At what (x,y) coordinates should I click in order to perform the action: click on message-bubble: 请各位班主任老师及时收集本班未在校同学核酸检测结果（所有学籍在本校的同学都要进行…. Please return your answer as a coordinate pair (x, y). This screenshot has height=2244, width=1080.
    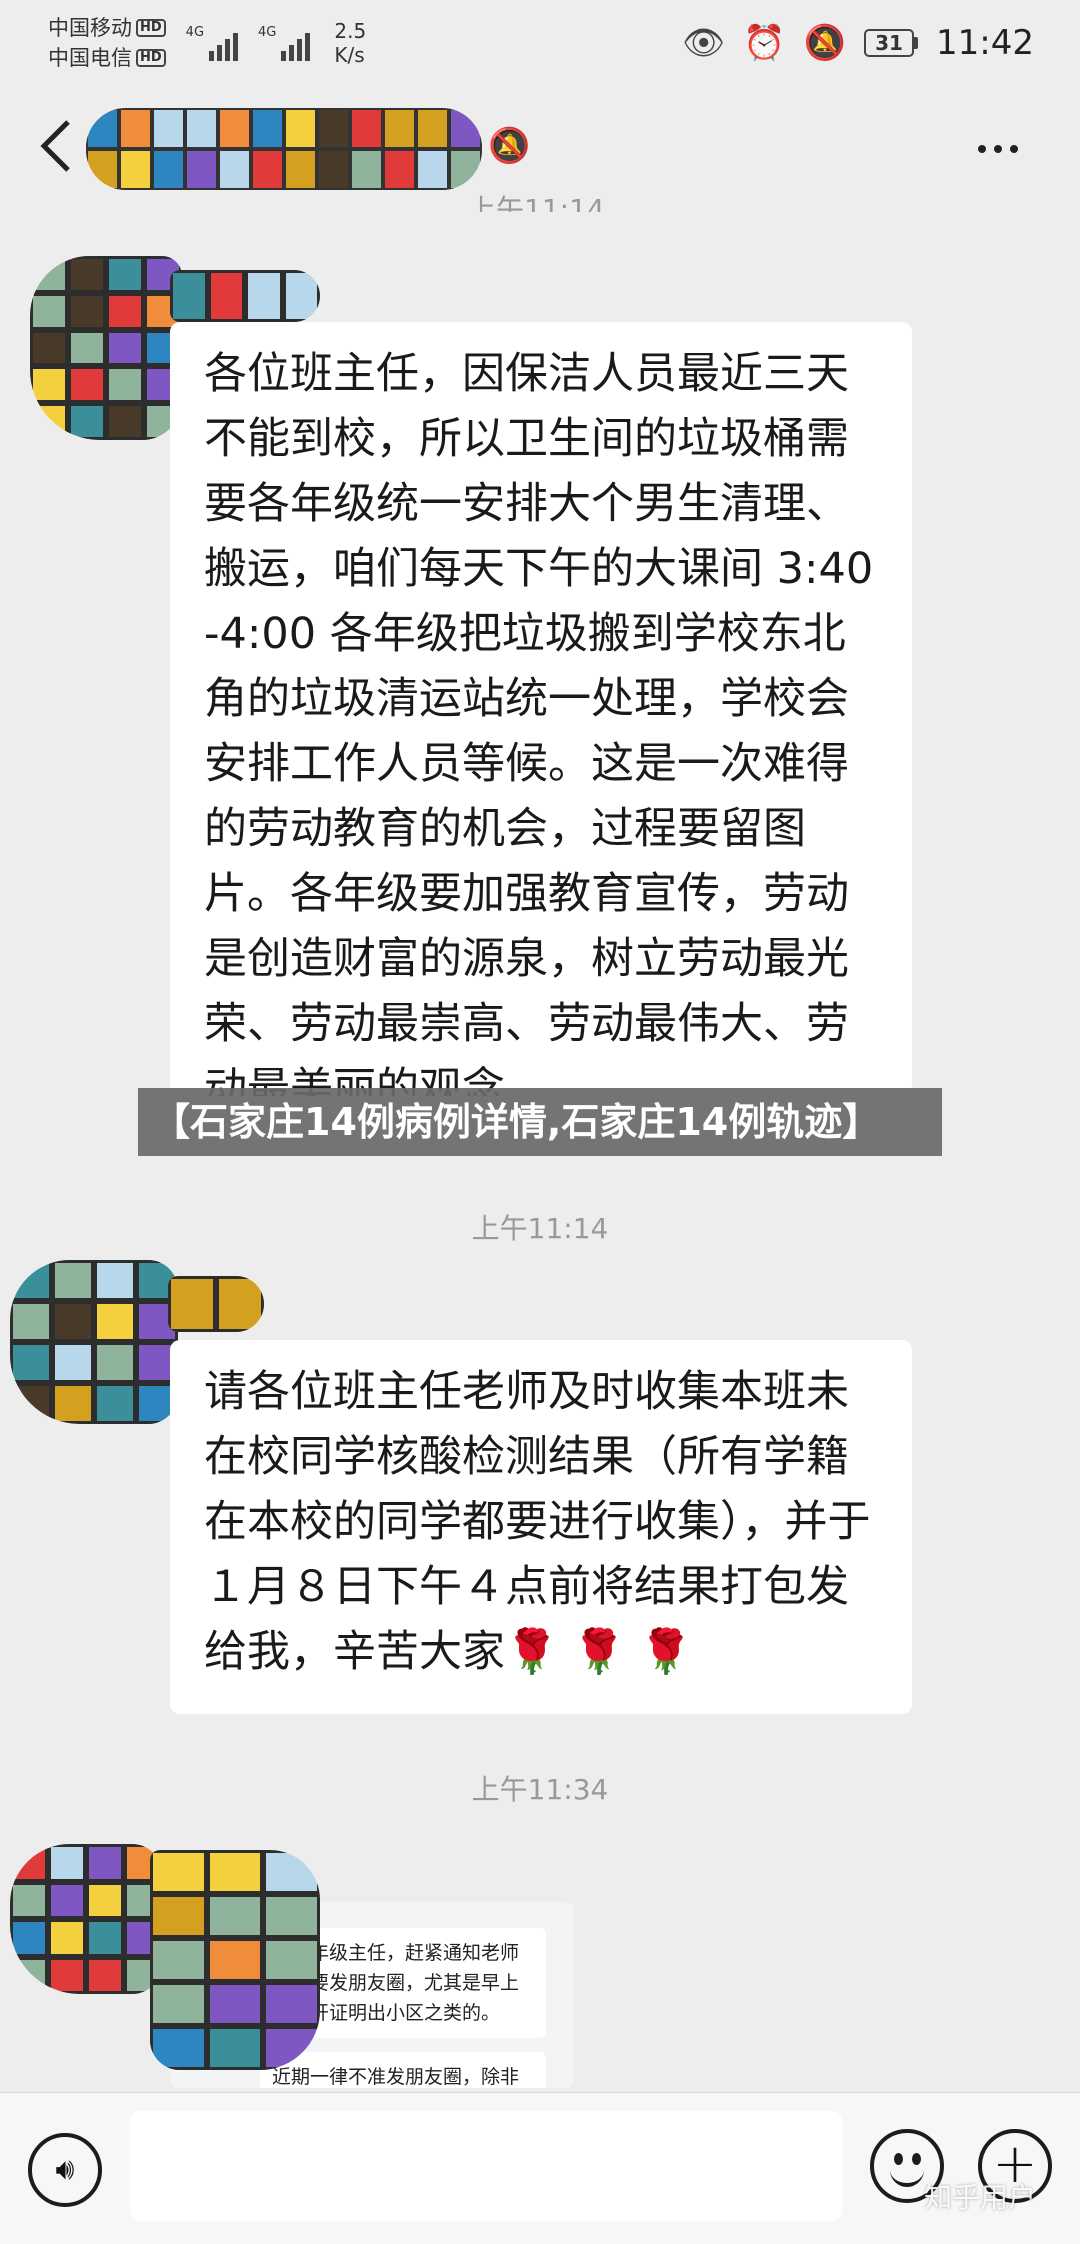
    Looking at the image, I should click on (541, 1527).